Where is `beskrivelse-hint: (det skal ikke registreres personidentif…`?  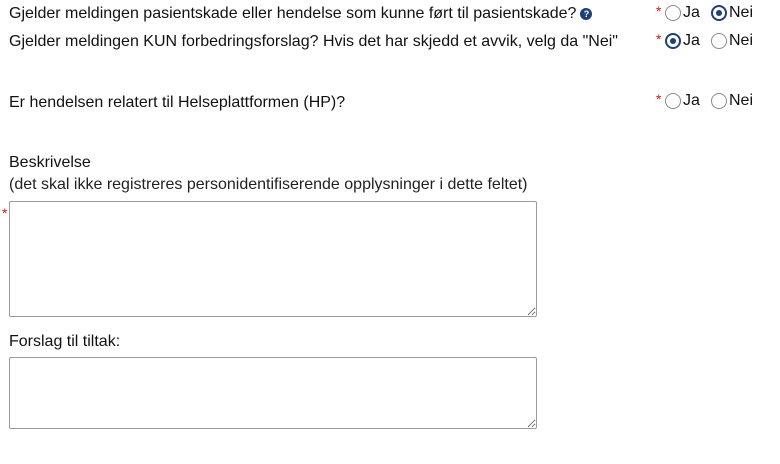 beskrivelse-hint: (det skal ikke registreres personidentif… is located at coordinates (268, 184).